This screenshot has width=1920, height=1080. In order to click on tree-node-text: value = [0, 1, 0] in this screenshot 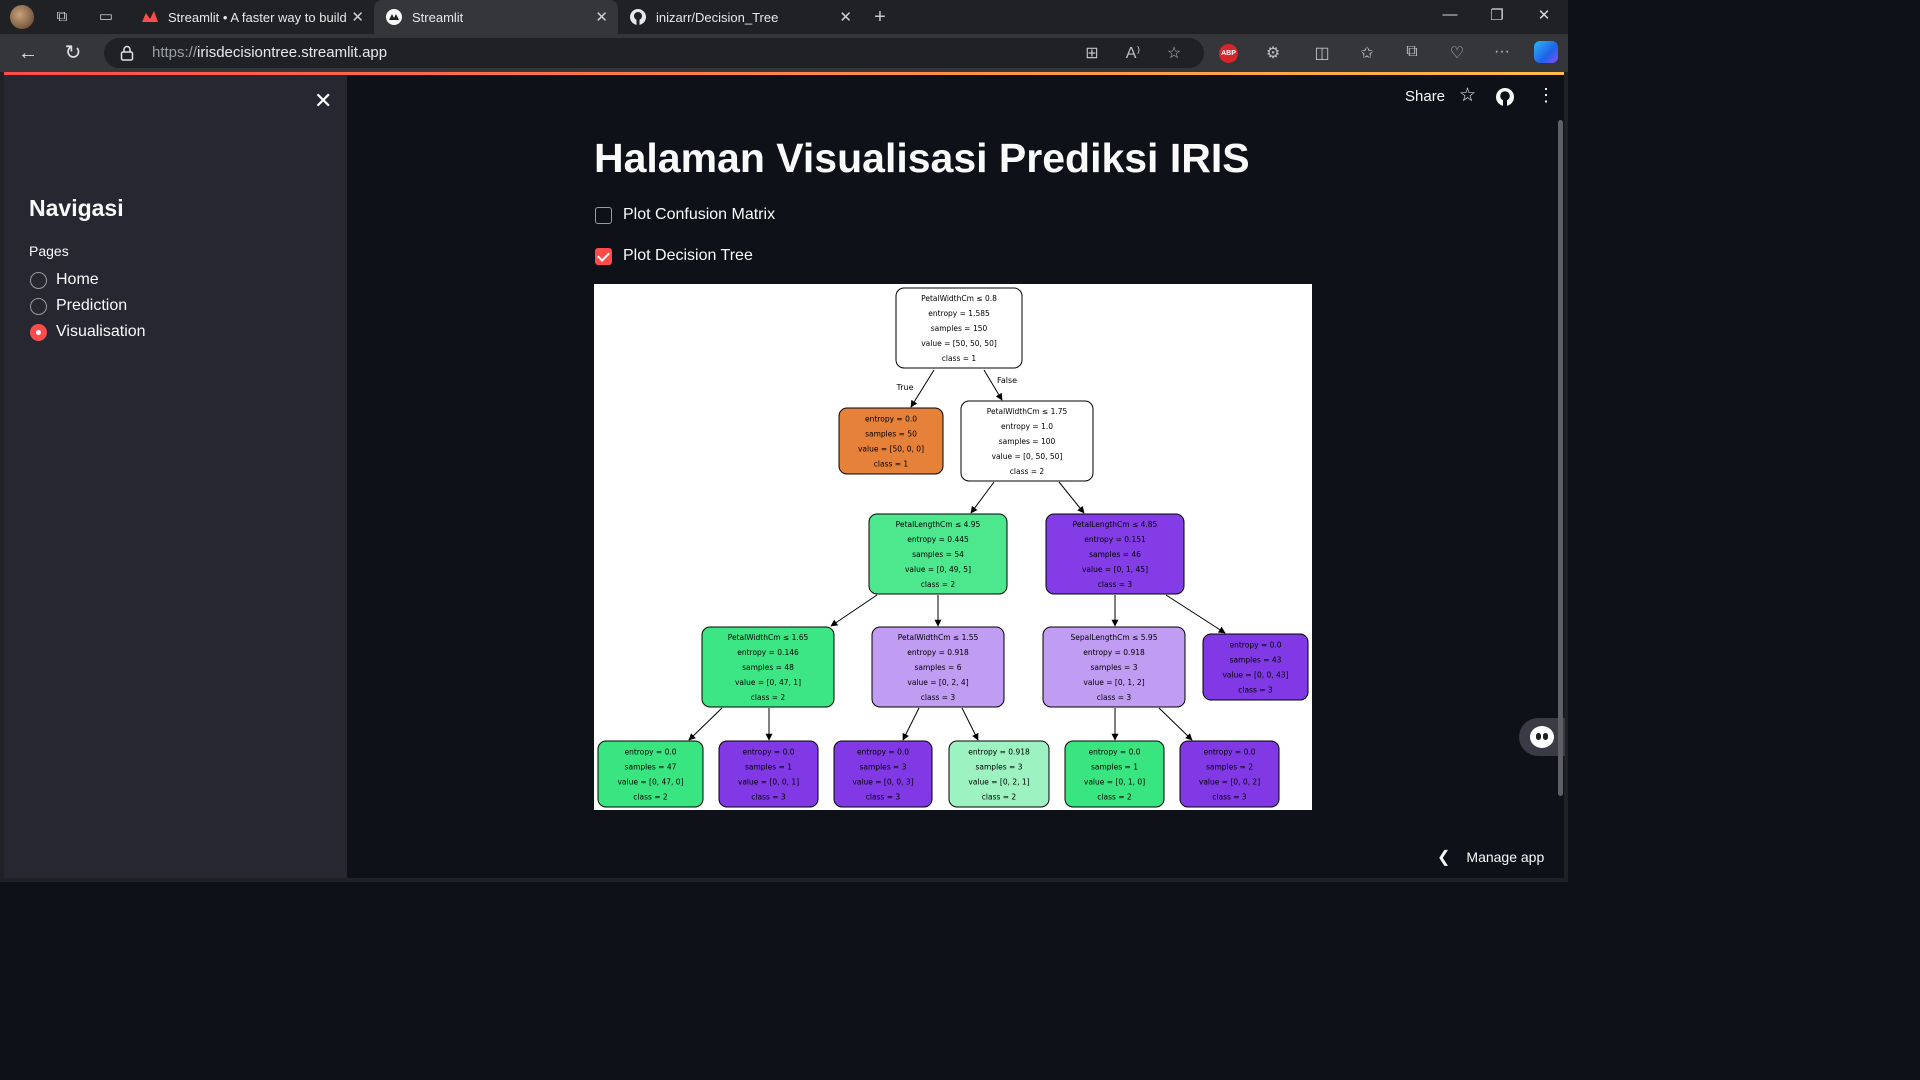, I will do `click(1114, 782)`.